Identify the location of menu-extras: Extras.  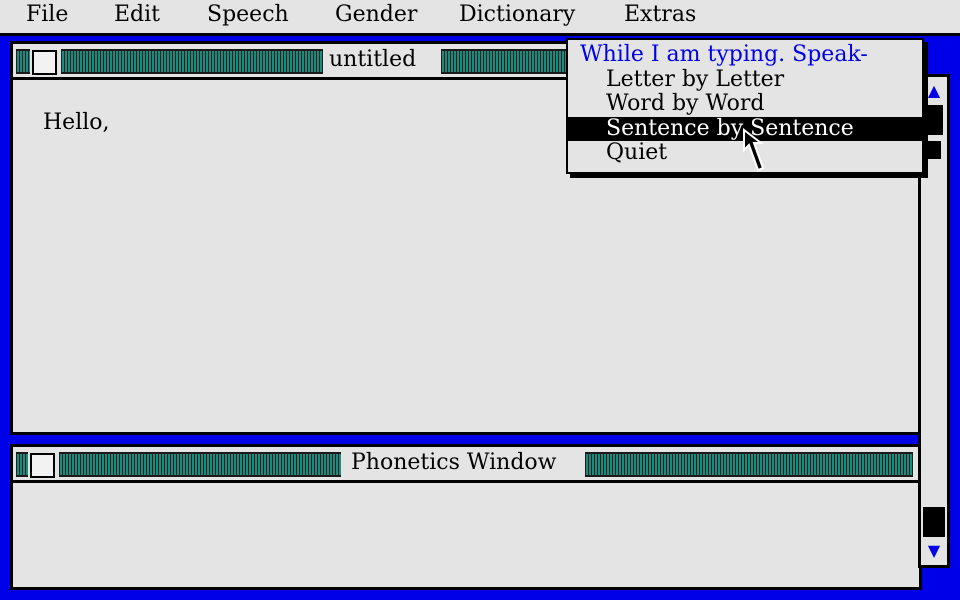
(660, 14).